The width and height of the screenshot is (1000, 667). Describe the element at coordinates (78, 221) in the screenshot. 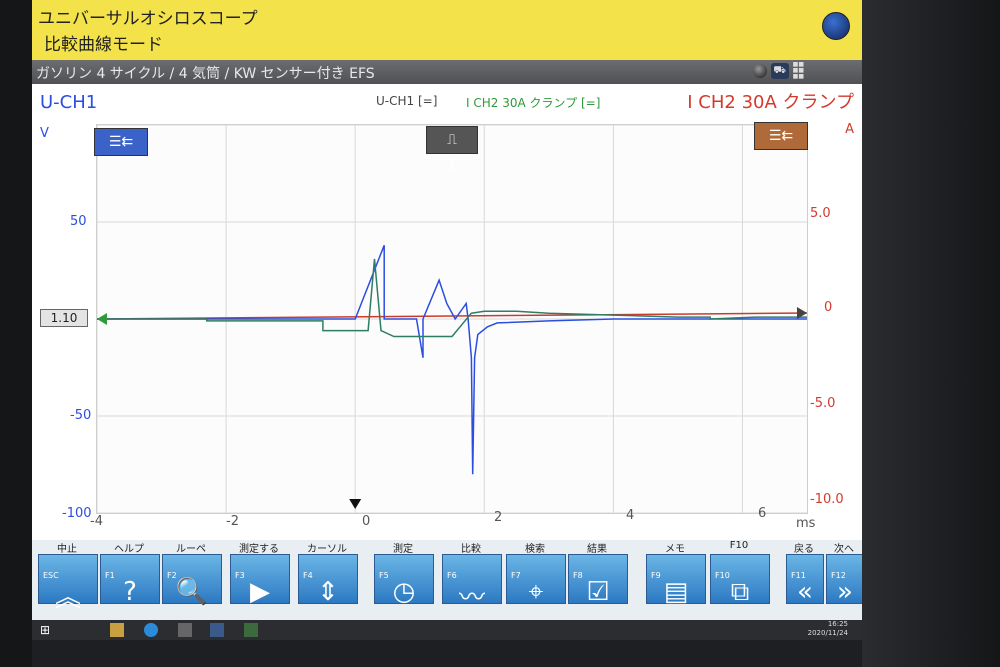

I see `y-tick-left: 50` at that location.